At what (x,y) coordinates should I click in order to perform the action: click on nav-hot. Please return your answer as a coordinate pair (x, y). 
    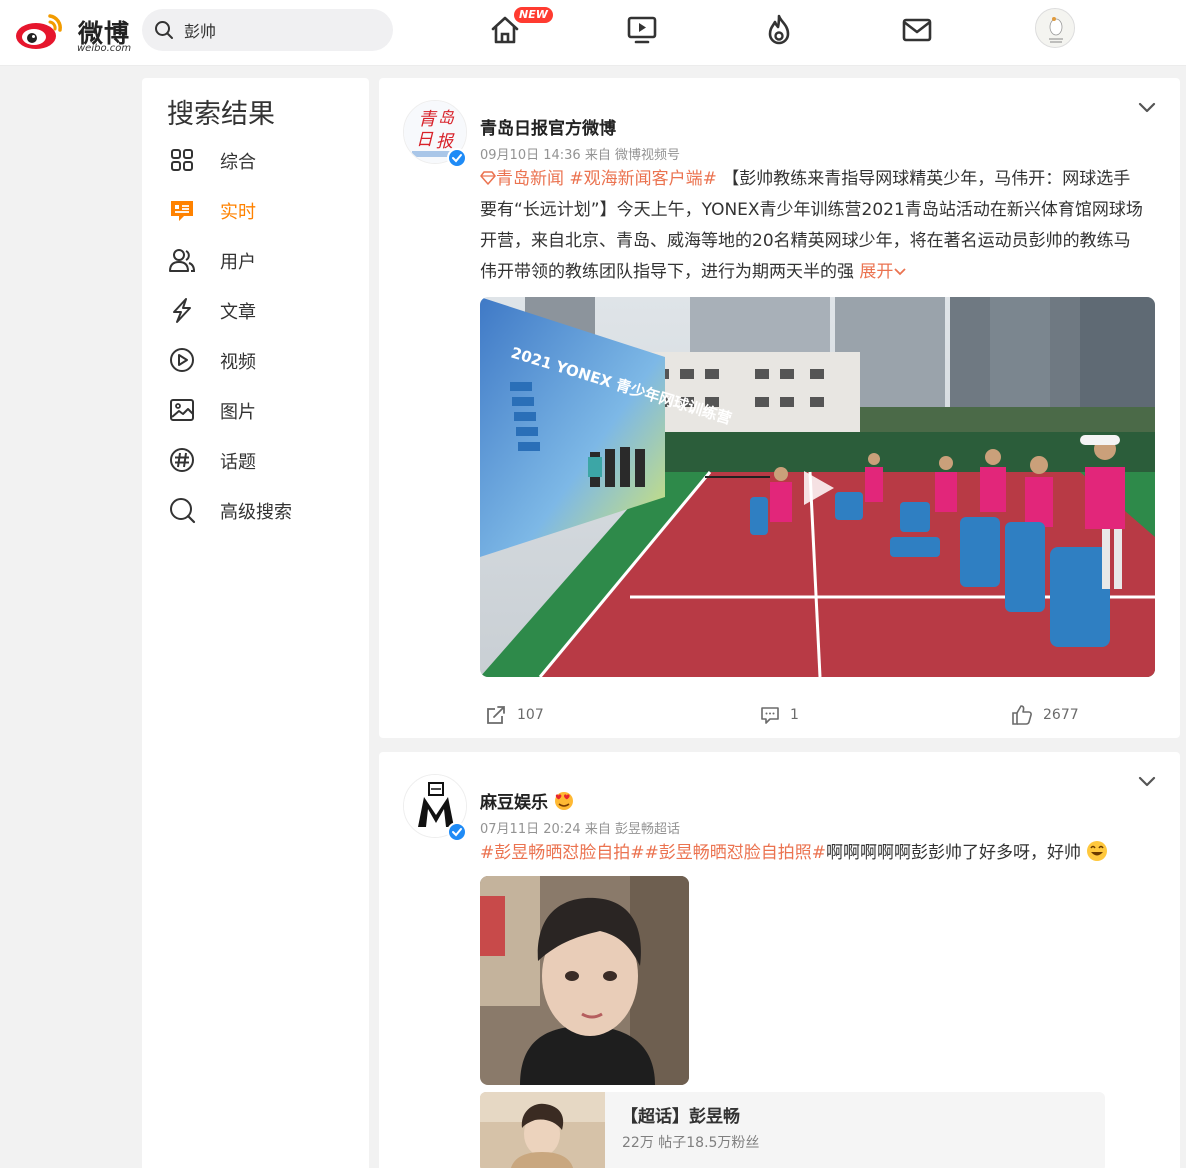
    Looking at the image, I should click on (779, 30).